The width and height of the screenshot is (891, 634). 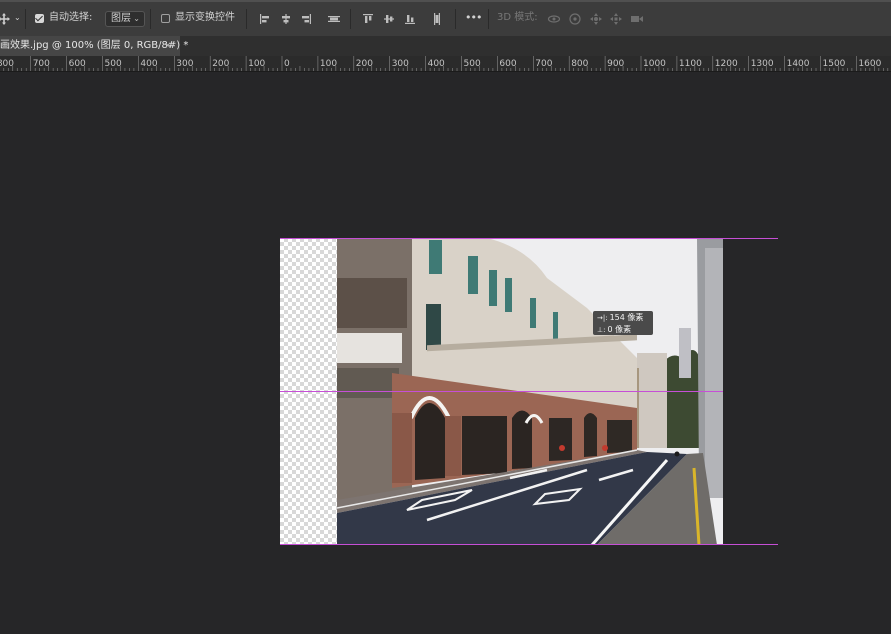 What do you see at coordinates (869, 64) in the screenshot?
I see `ruler-label: 1600` at bounding box center [869, 64].